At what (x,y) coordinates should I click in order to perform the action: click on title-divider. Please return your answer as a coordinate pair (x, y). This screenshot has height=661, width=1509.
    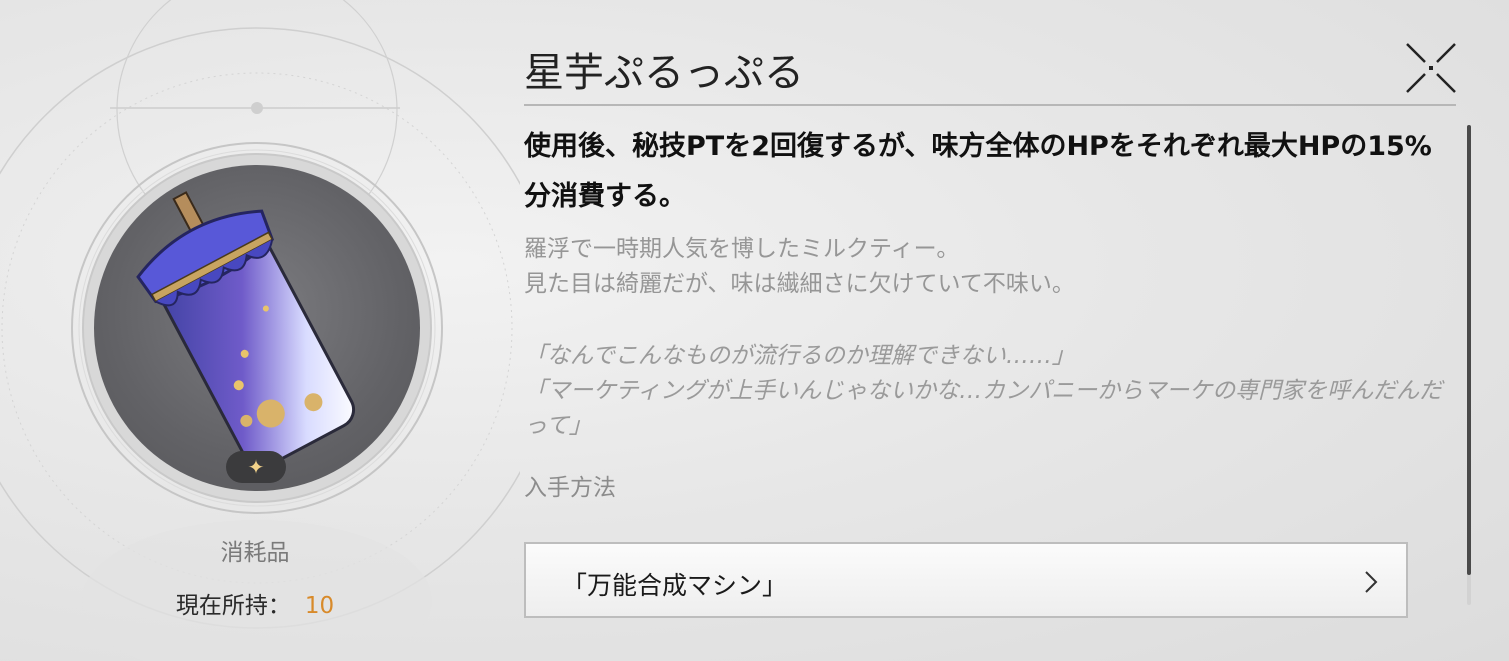
    Looking at the image, I should click on (990, 105).